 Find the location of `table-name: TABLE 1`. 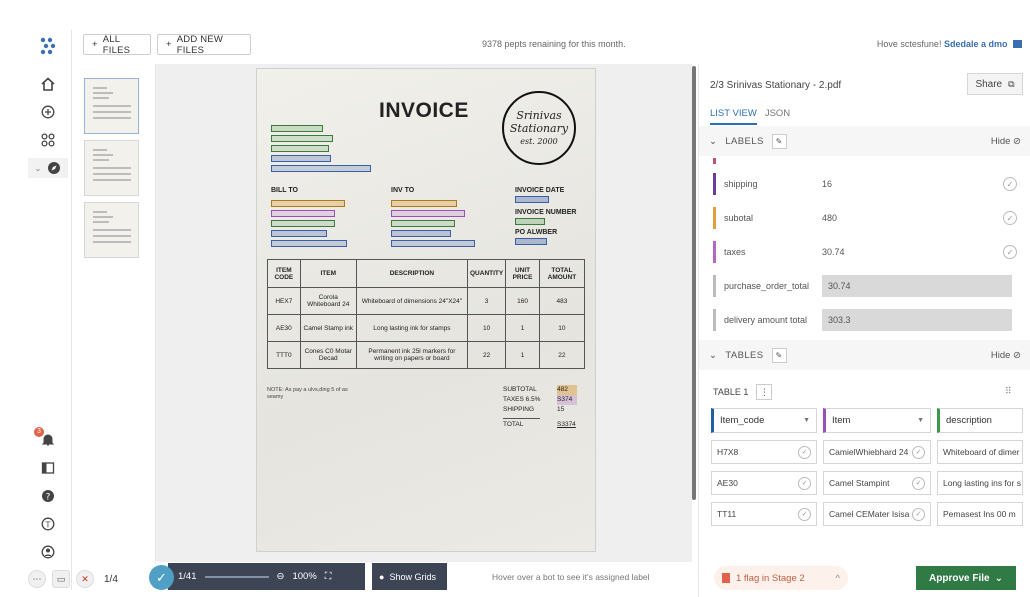

table-name: TABLE 1 is located at coordinates (731, 392).